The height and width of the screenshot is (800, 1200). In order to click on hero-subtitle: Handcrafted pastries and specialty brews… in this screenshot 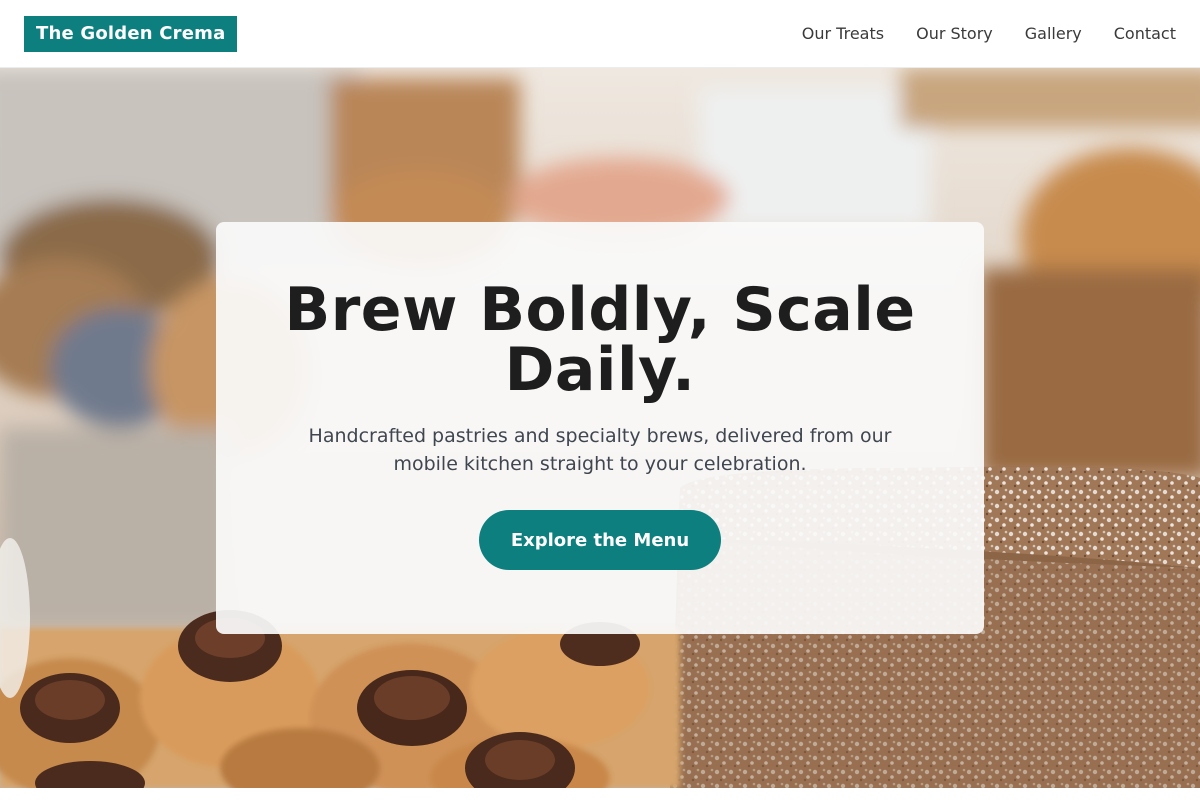, I will do `click(600, 450)`.